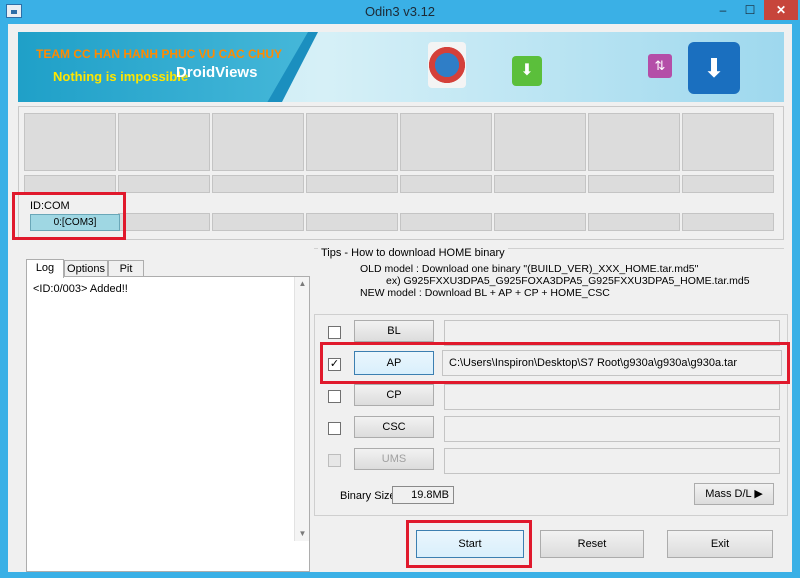 This screenshot has width=800, height=578. I want to click on banner-line2: Nothing is impossible, so click(121, 76).